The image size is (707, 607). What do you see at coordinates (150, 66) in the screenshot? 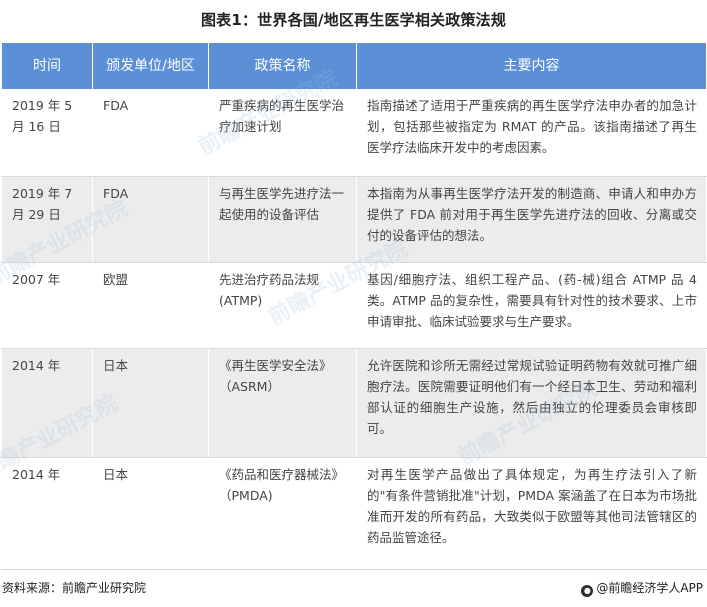
I see `column-header-issuer: 颁发单位/地区` at bounding box center [150, 66].